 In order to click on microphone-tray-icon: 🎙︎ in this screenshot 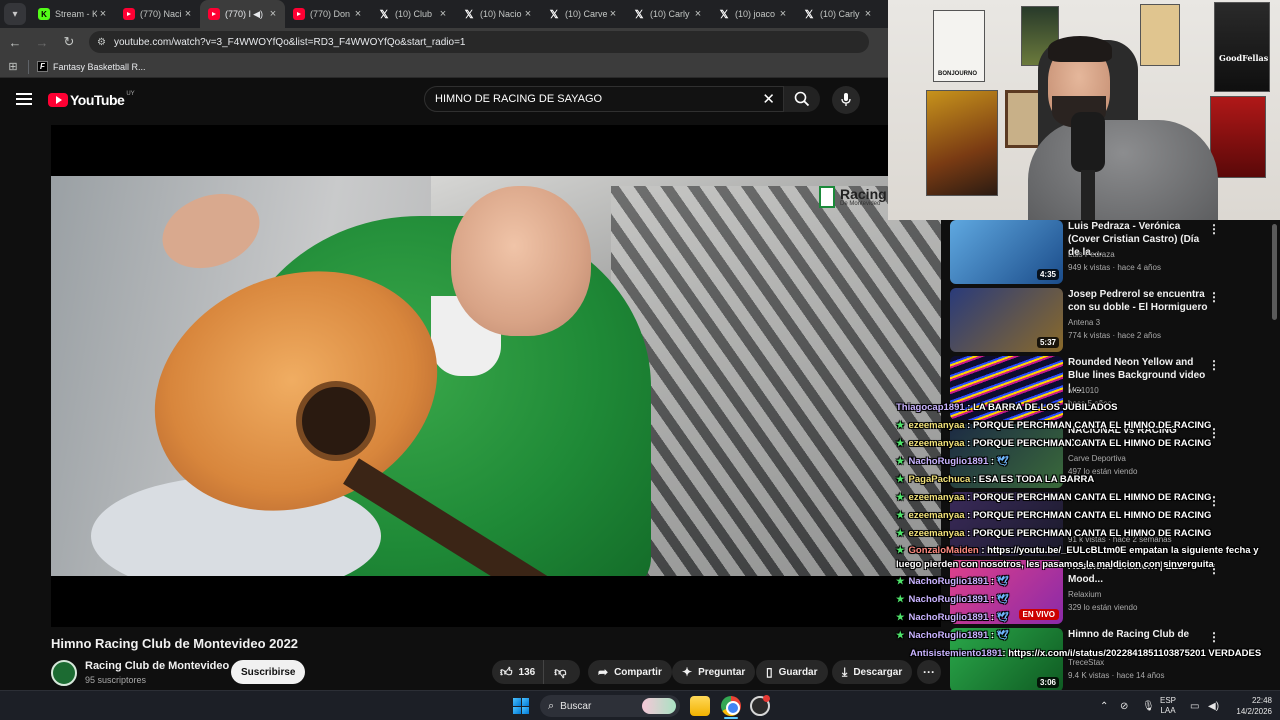, I will do `click(1148, 705)`.